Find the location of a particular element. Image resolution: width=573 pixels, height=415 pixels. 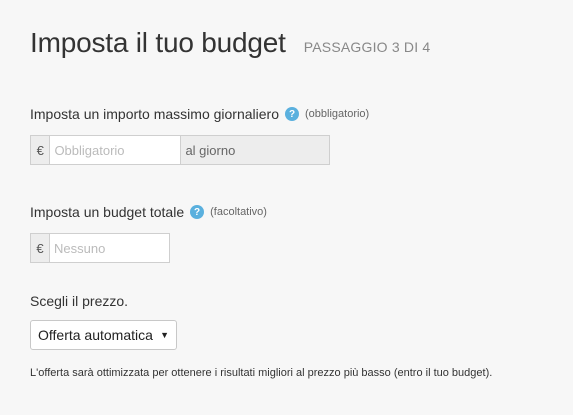

price-label: Scegli il prezzo. is located at coordinates (79, 301).